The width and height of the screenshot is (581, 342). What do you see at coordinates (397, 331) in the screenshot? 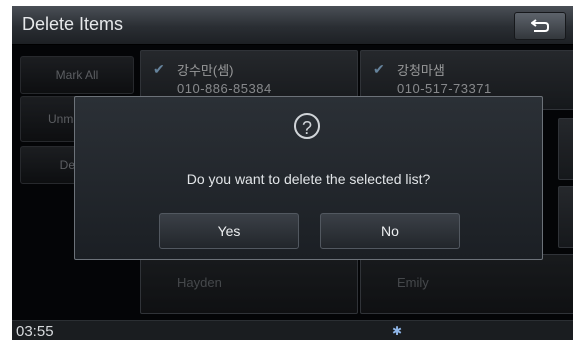
I see `bluetooth-icon: ✱` at bounding box center [397, 331].